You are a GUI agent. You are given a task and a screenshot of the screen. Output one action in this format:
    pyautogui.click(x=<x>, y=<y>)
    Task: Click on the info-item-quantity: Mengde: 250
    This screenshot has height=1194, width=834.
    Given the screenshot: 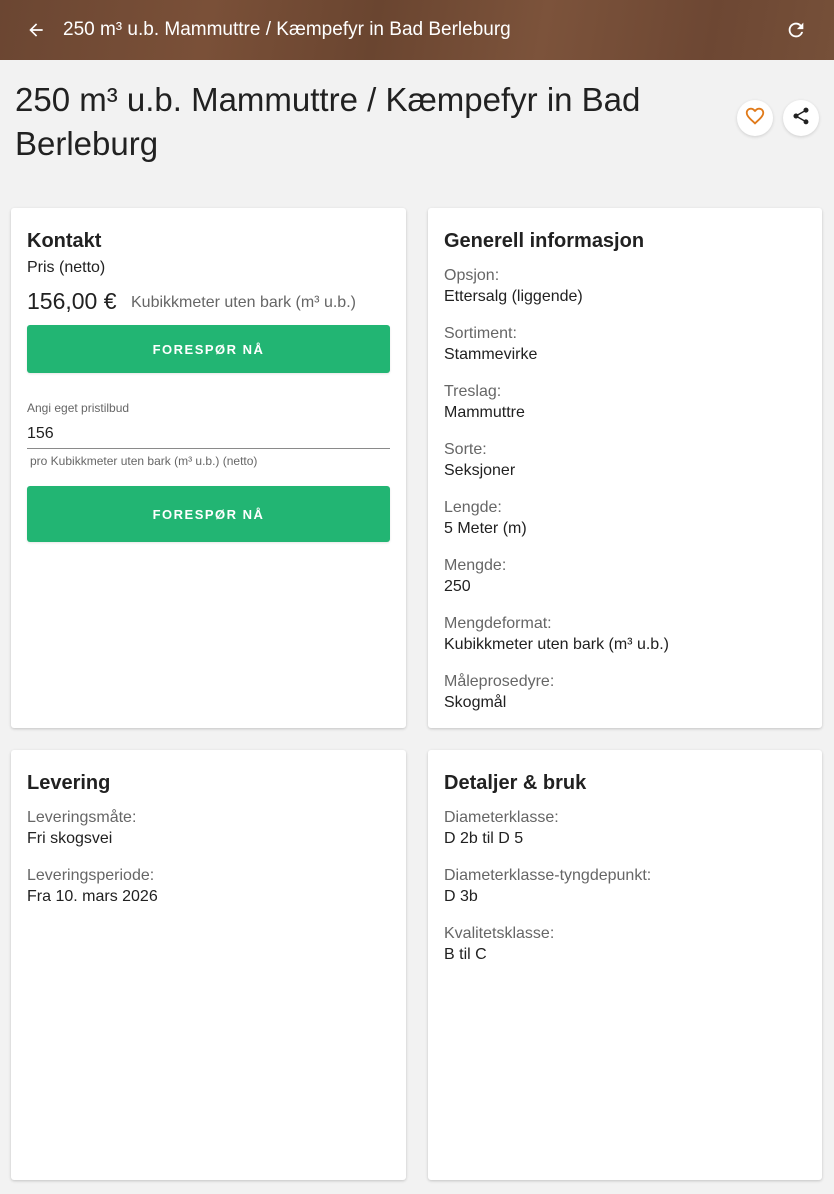 What is the action you would take?
    pyautogui.click(x=556, y=576)
    